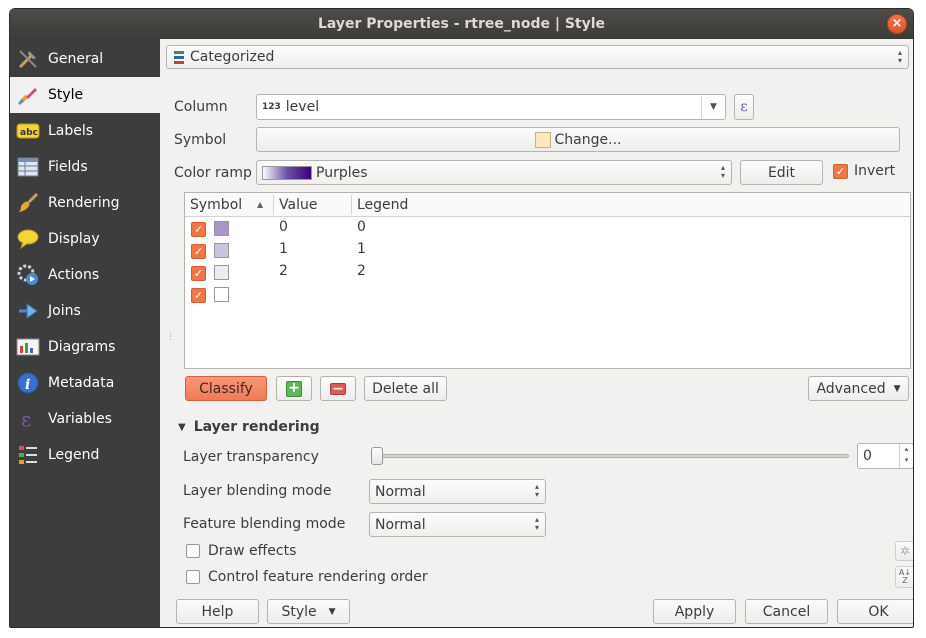 The width and height of the screenshot is (926, 638). I want to click on blending-value: Normal, so click(400, 491).